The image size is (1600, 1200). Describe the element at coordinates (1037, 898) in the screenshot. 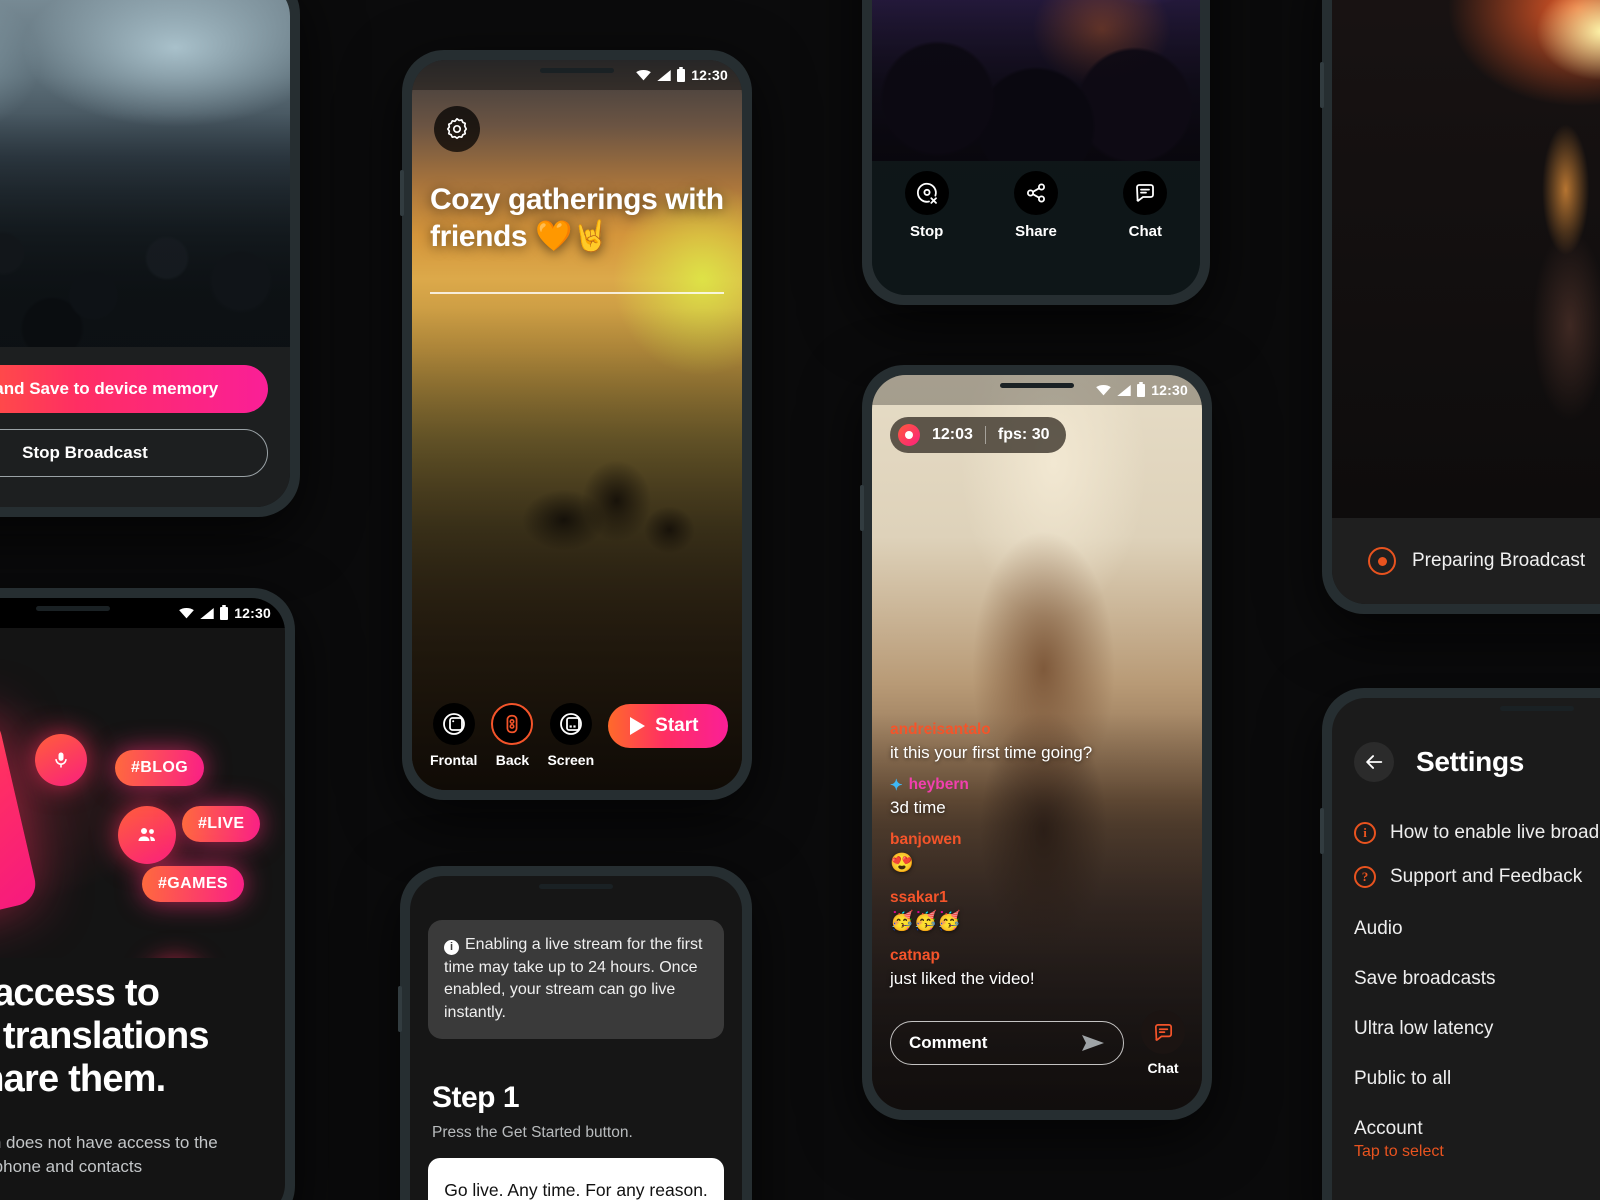

I see `chat-username: ssakar1` at that location.